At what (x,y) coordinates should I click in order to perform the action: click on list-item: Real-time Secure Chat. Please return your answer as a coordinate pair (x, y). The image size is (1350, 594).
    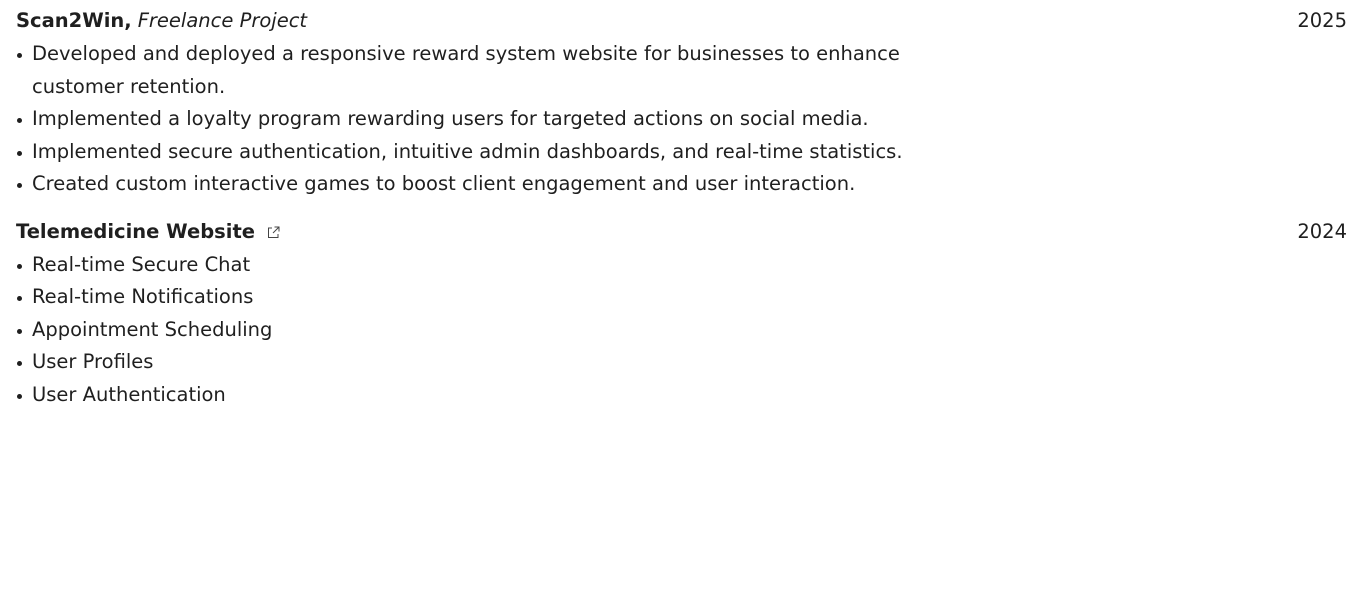
    Looking at the image, I should click on (506, 265).